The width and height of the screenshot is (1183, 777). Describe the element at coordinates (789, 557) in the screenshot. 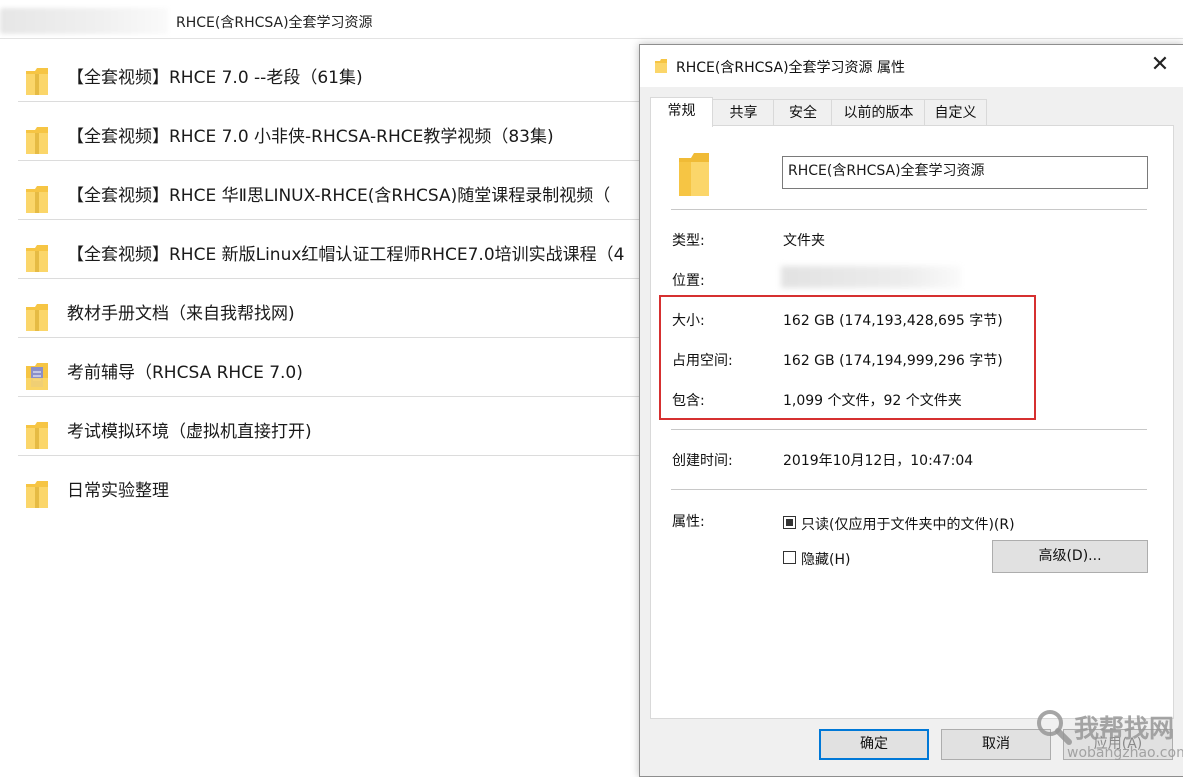

I see `hidden-checkbox` at that location.